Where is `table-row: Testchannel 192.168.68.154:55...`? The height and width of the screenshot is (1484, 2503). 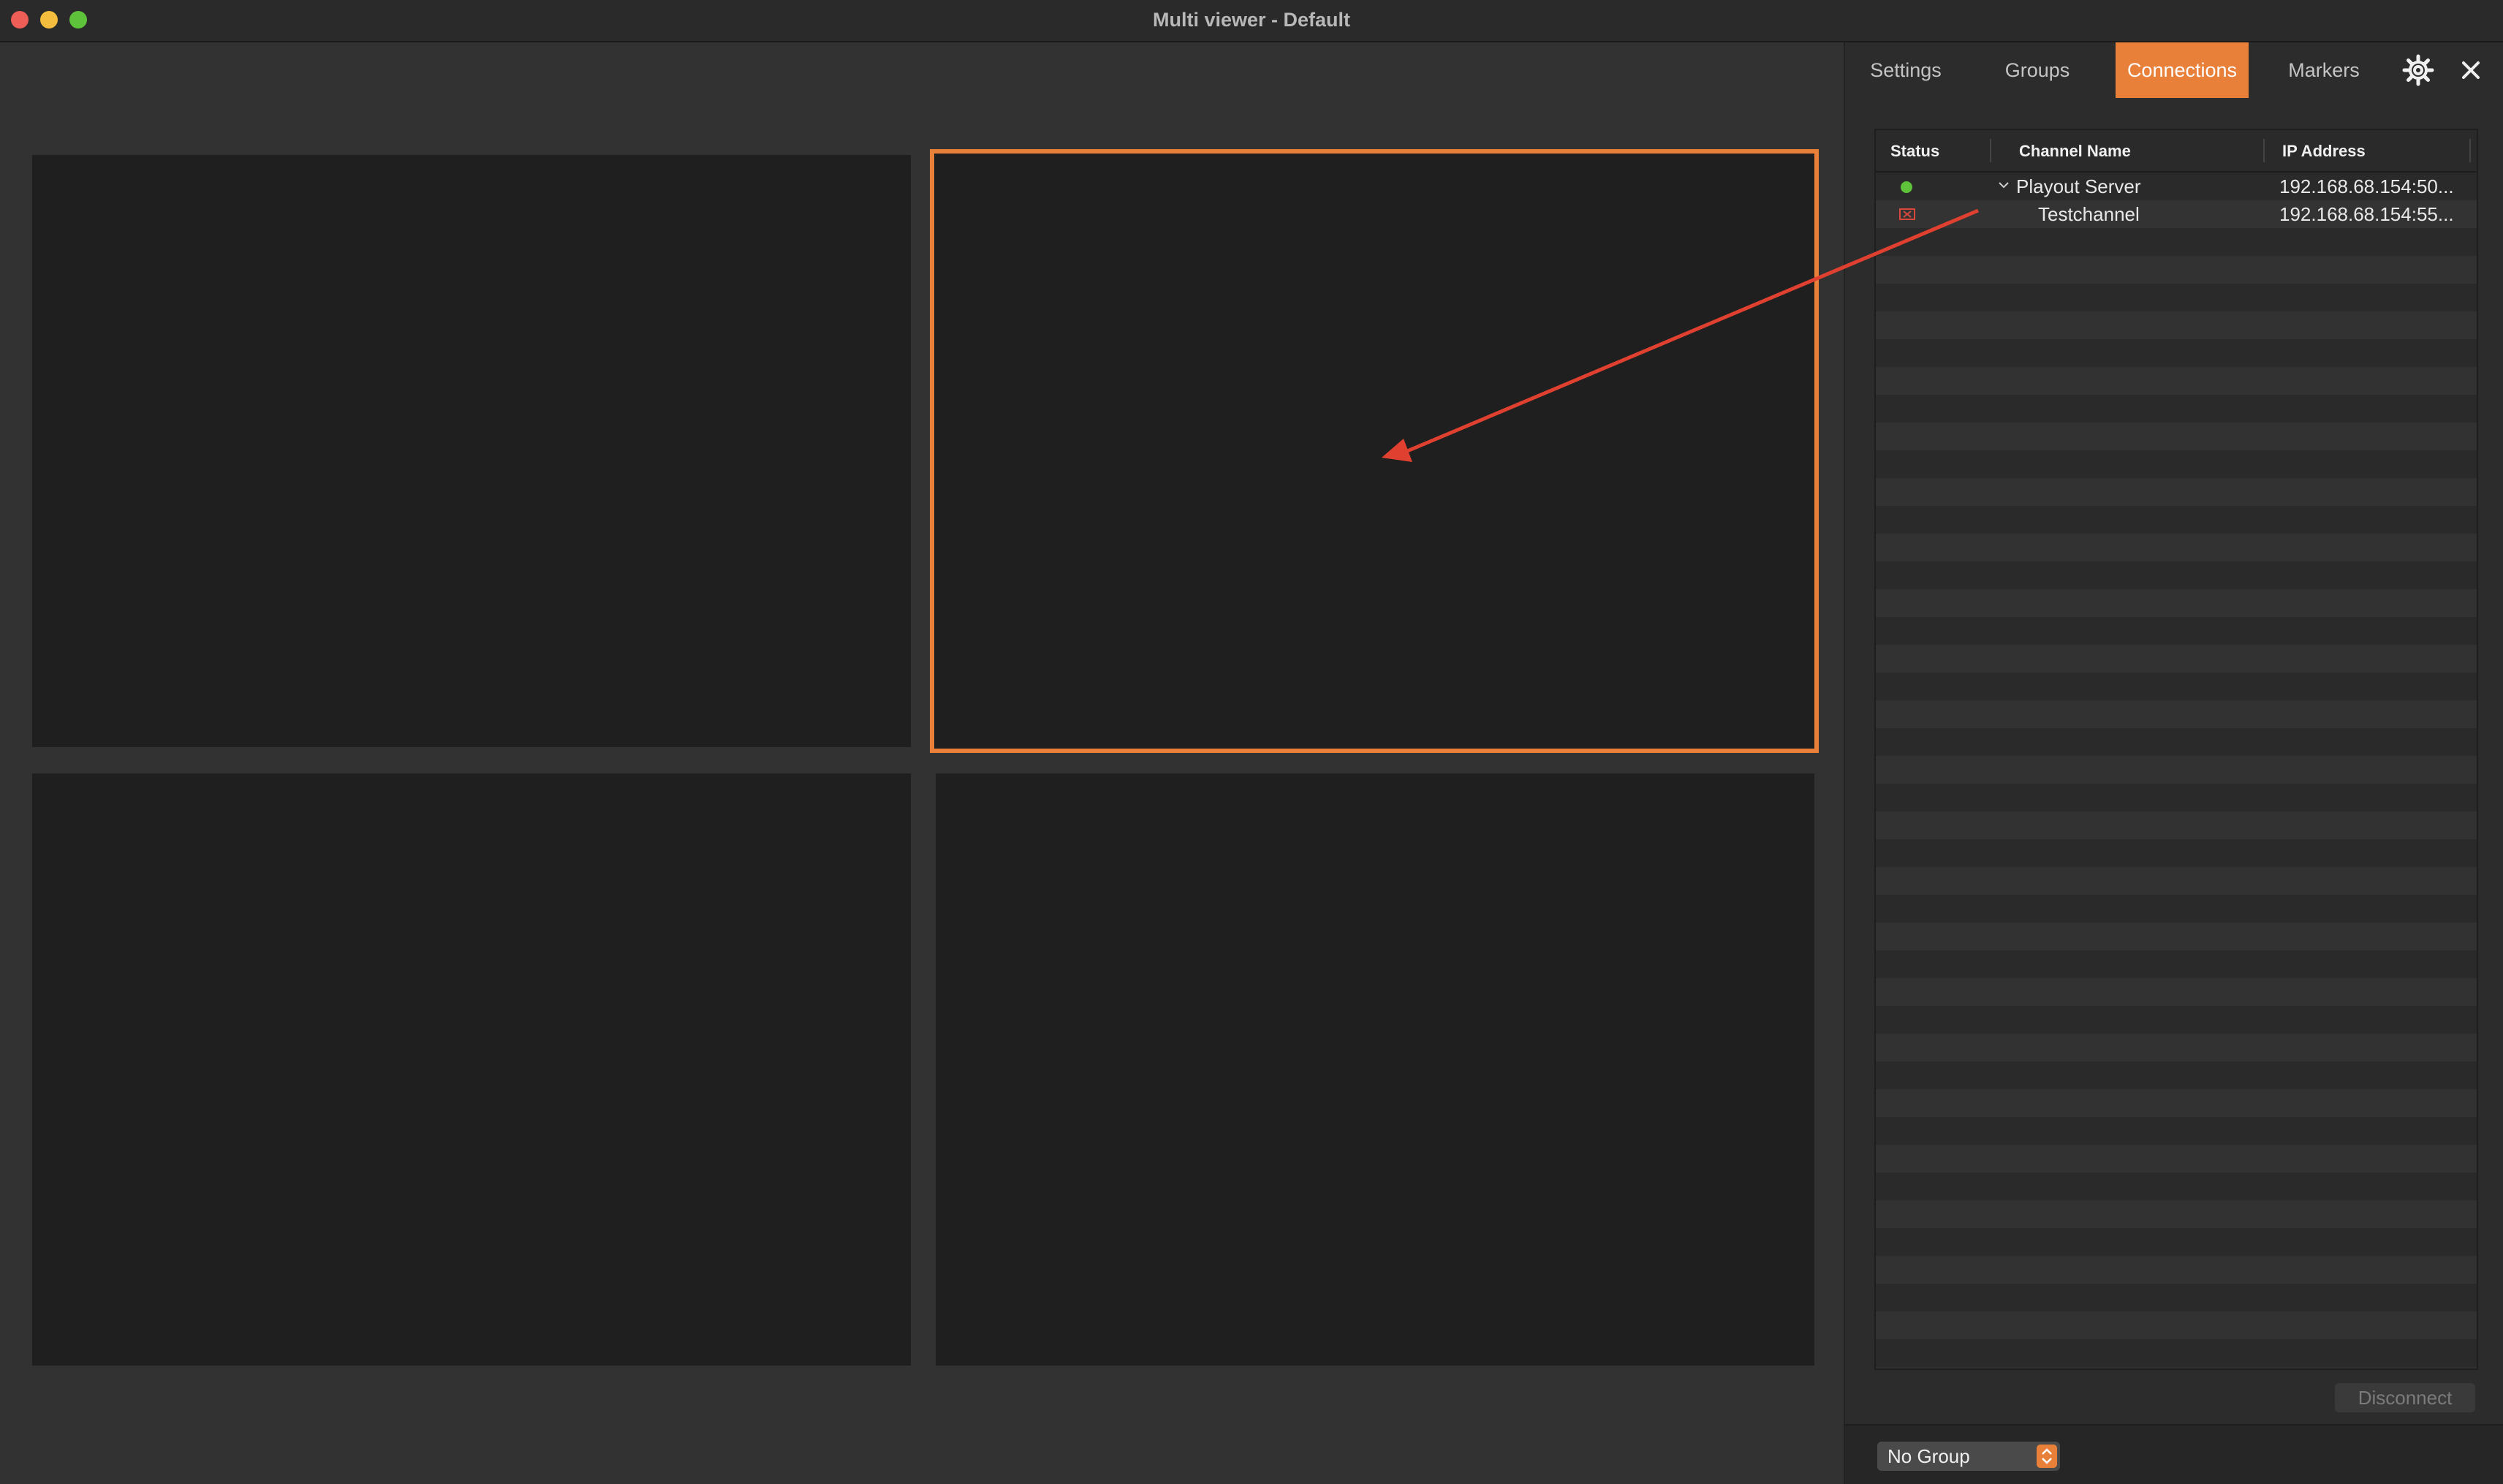
table-row: Testchannel 192.168.68.154:55... is located at coordinates (2176, 214).